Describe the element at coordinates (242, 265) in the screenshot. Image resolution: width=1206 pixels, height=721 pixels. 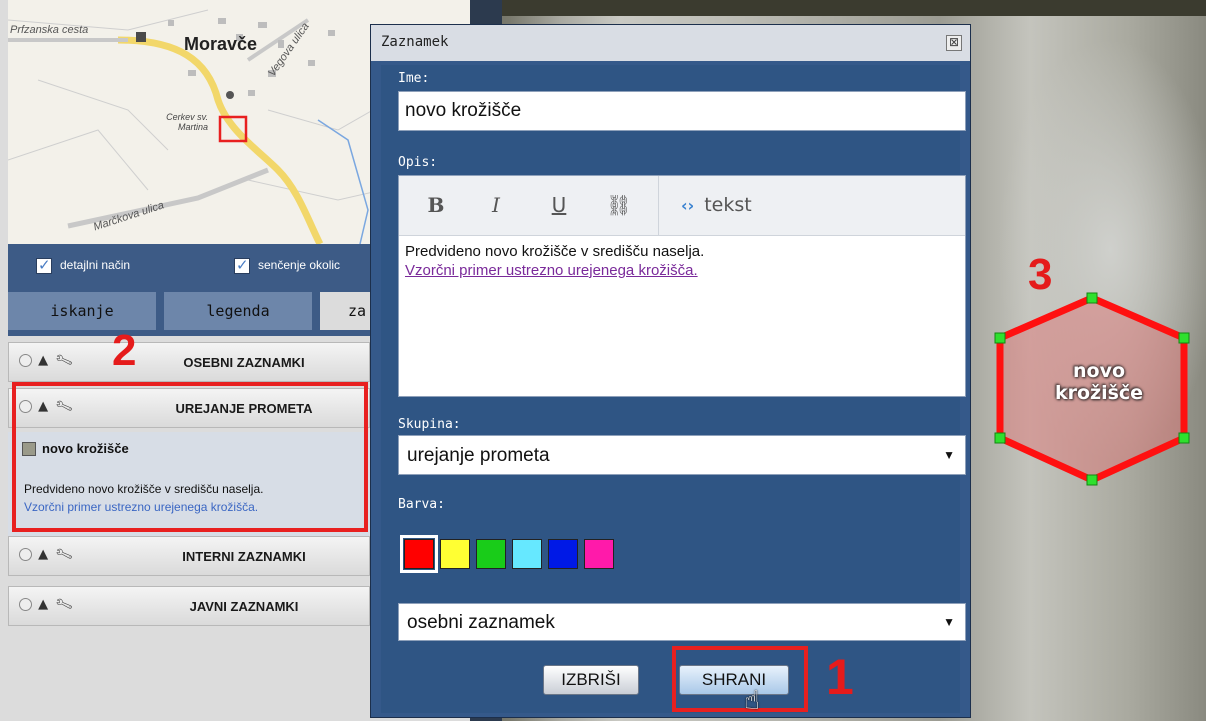
I see `shading-checkbox` at that location.